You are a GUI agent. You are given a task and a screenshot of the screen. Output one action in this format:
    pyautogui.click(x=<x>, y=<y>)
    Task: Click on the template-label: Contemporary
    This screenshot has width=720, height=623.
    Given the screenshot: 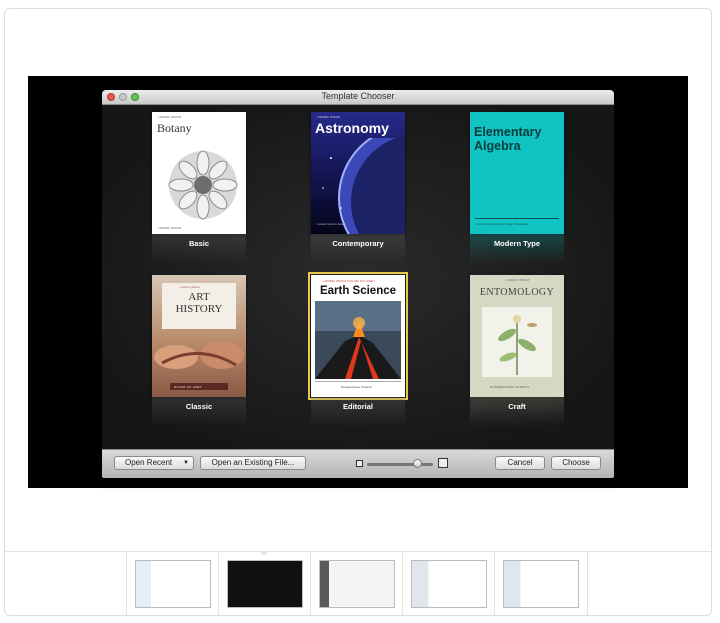 What is the action you would take?
    pyautogui.click(x=358, y=243)
    